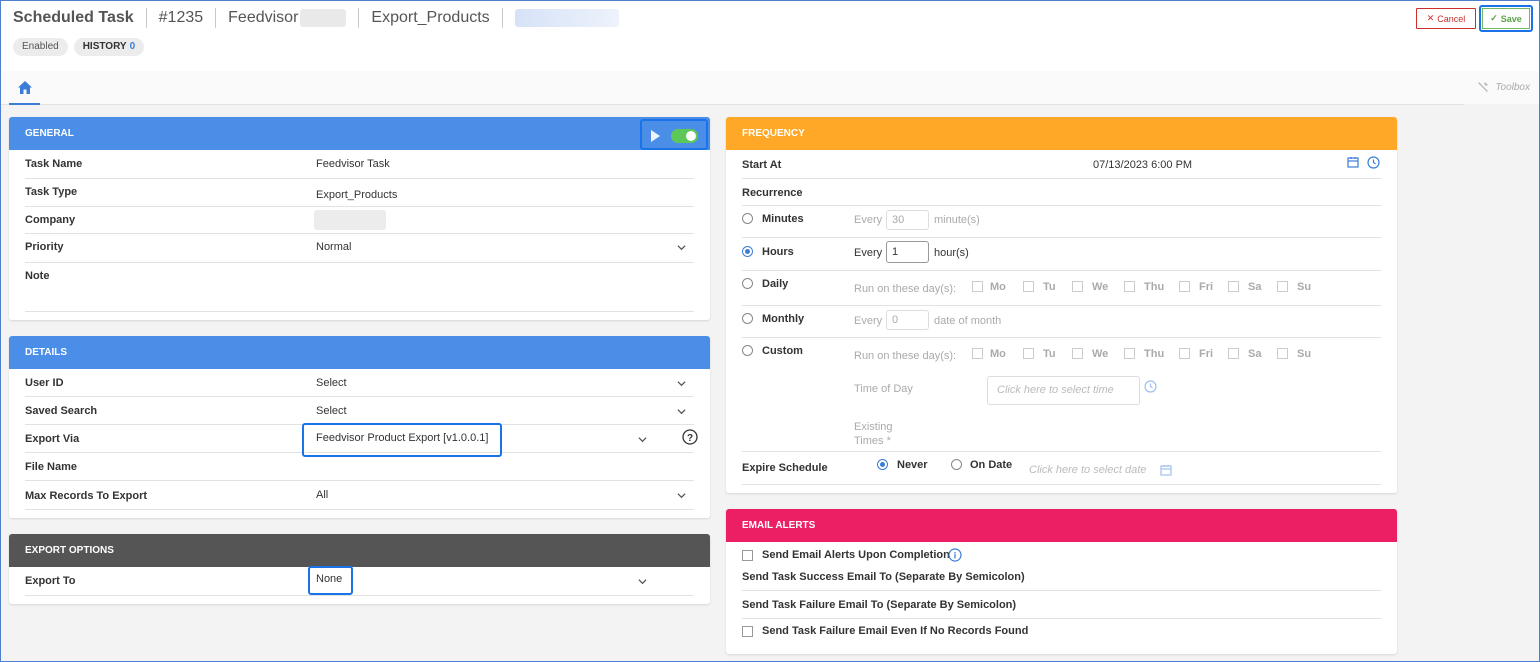 This screenshot has height=662, width=1540. Describe the element at coordinates (747, 318) in the screenshot. I see `monthly-radio` at that location.